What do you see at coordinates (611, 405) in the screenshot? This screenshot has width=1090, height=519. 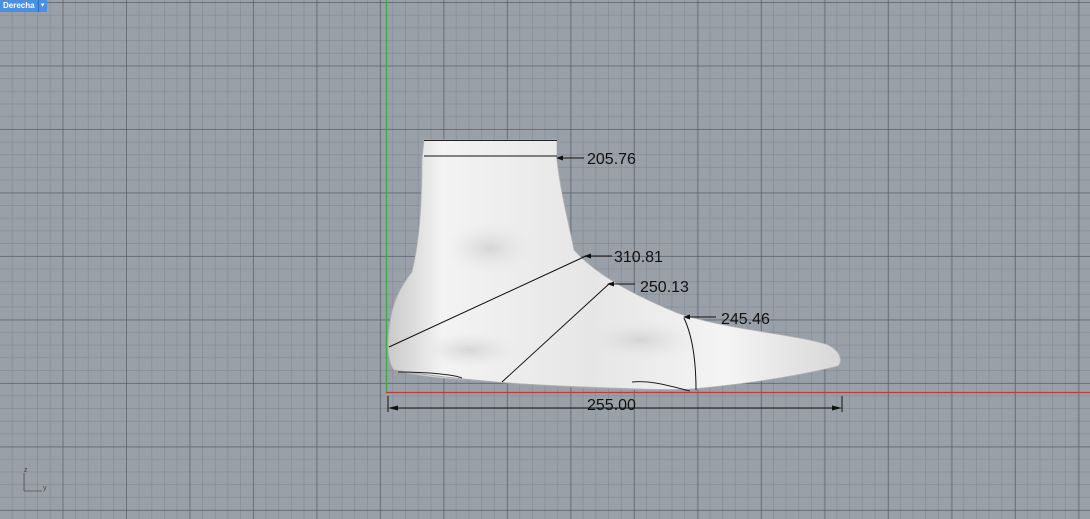 I see `length-value: 255.00` at bounding box center [611, 405].